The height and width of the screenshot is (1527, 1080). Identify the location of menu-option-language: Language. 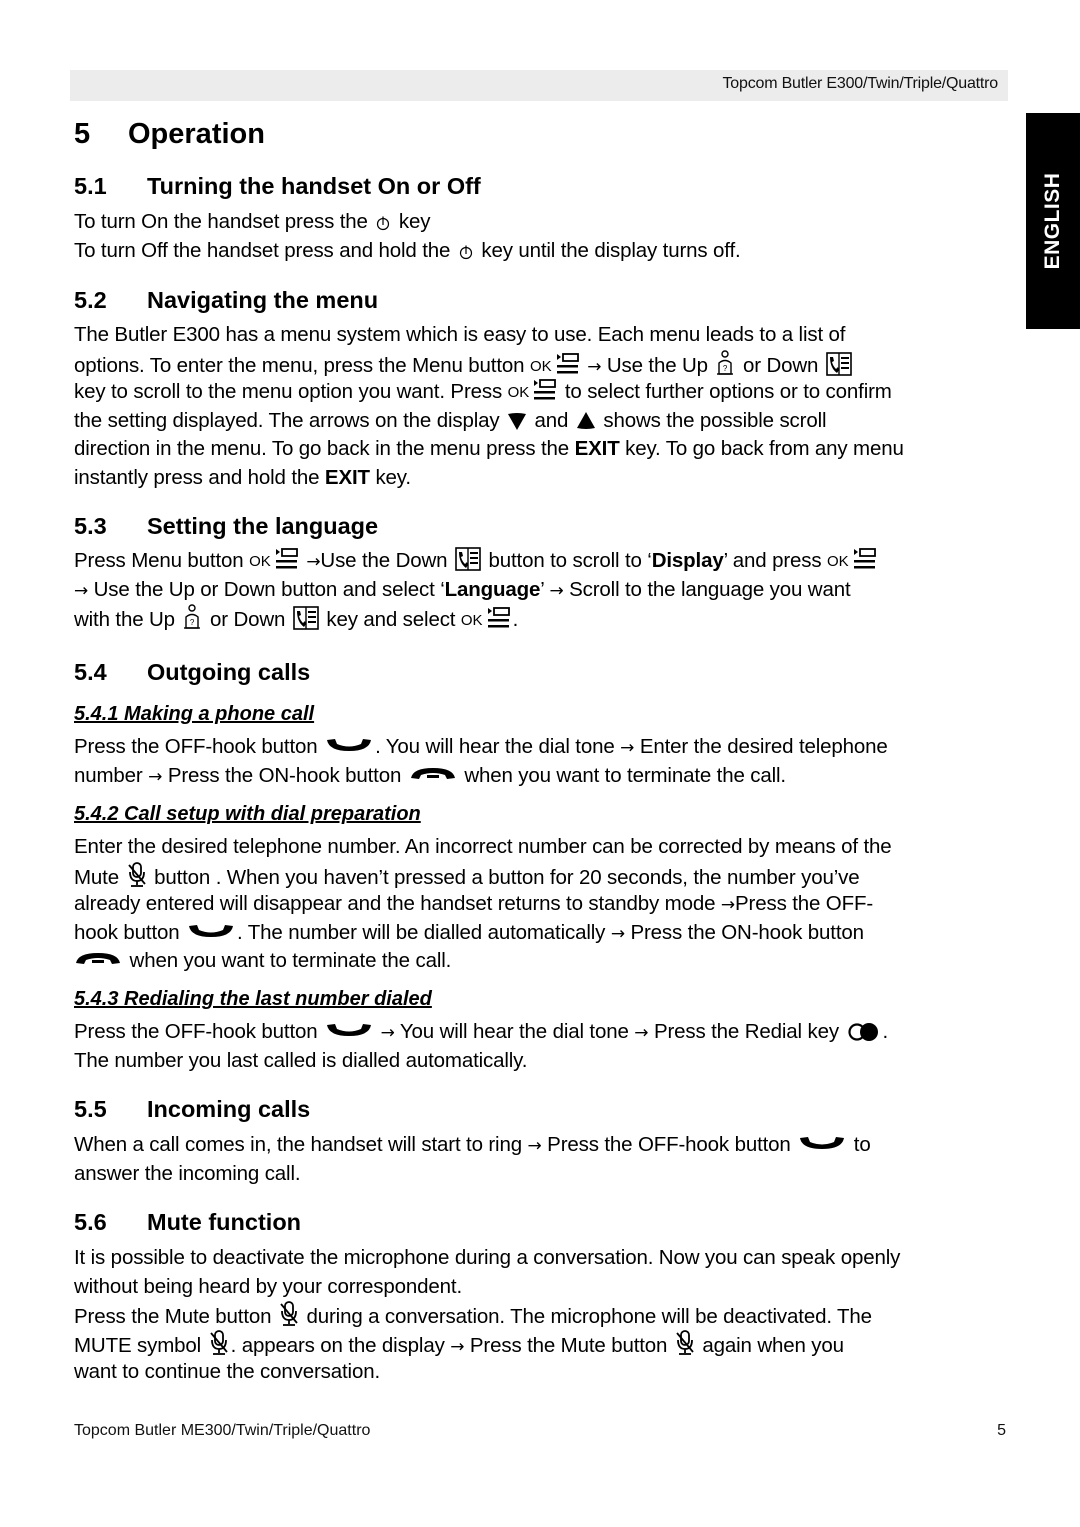
(492, 589).